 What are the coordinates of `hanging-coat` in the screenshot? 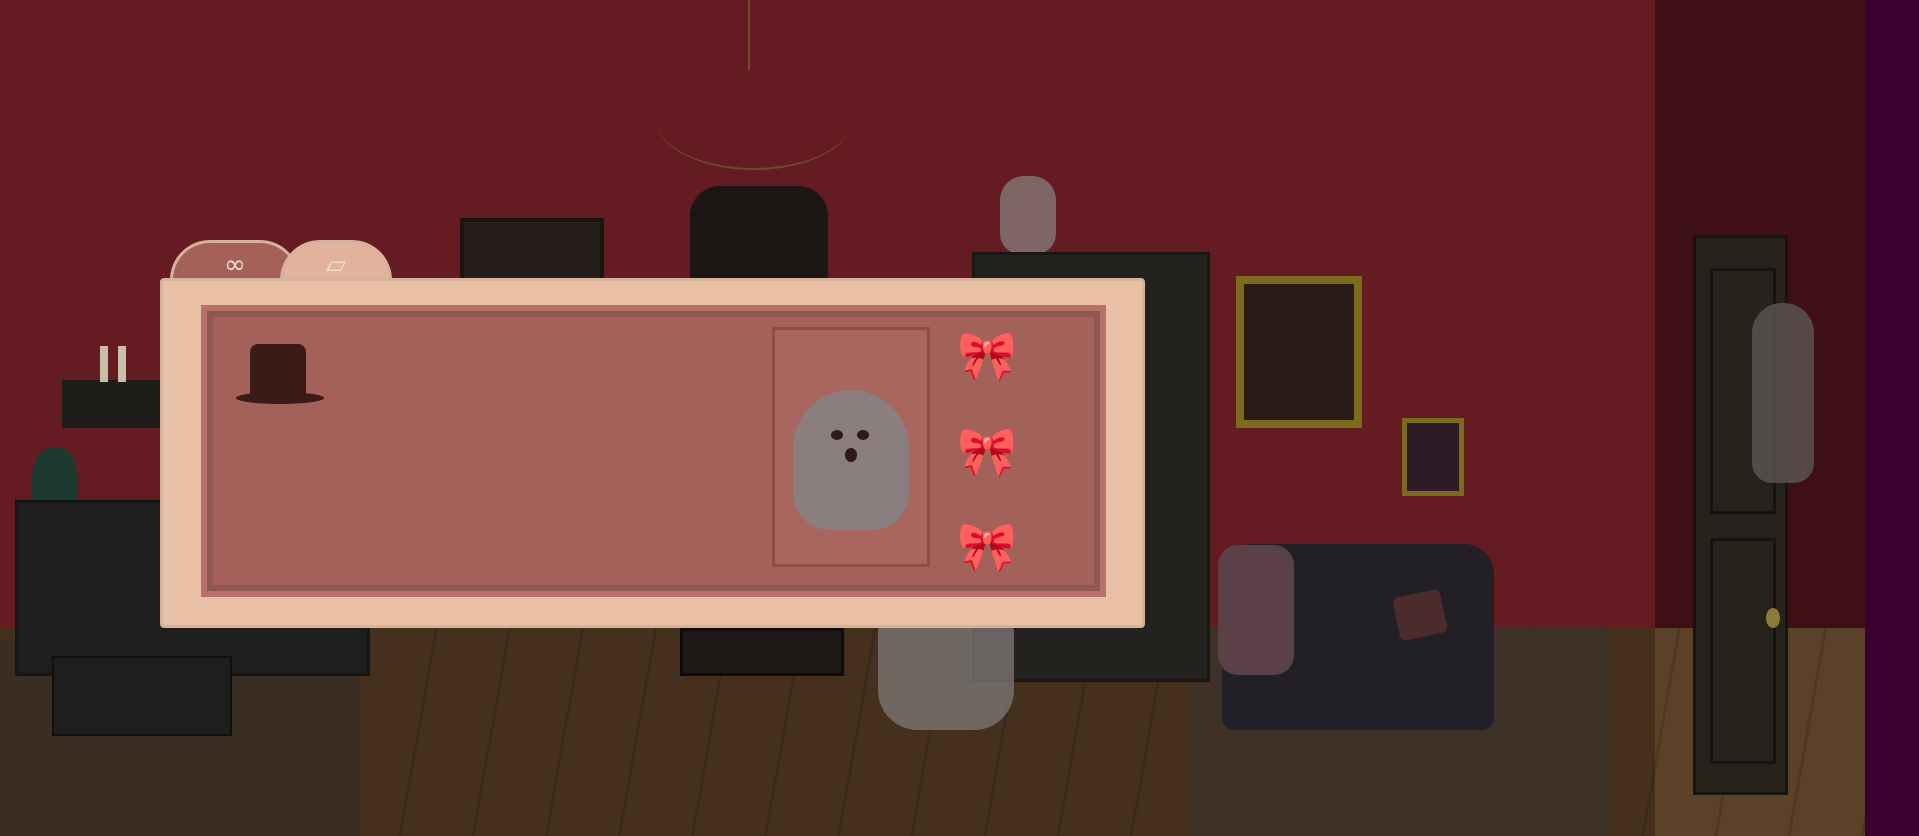 It's located at (1783, 393).